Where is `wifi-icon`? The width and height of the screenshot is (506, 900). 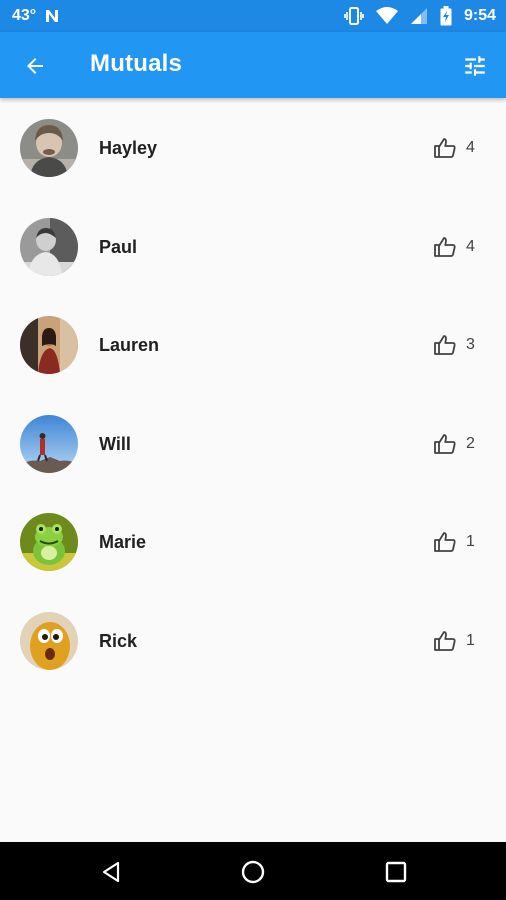 wifi-icon is located at coordinates (386, 16).